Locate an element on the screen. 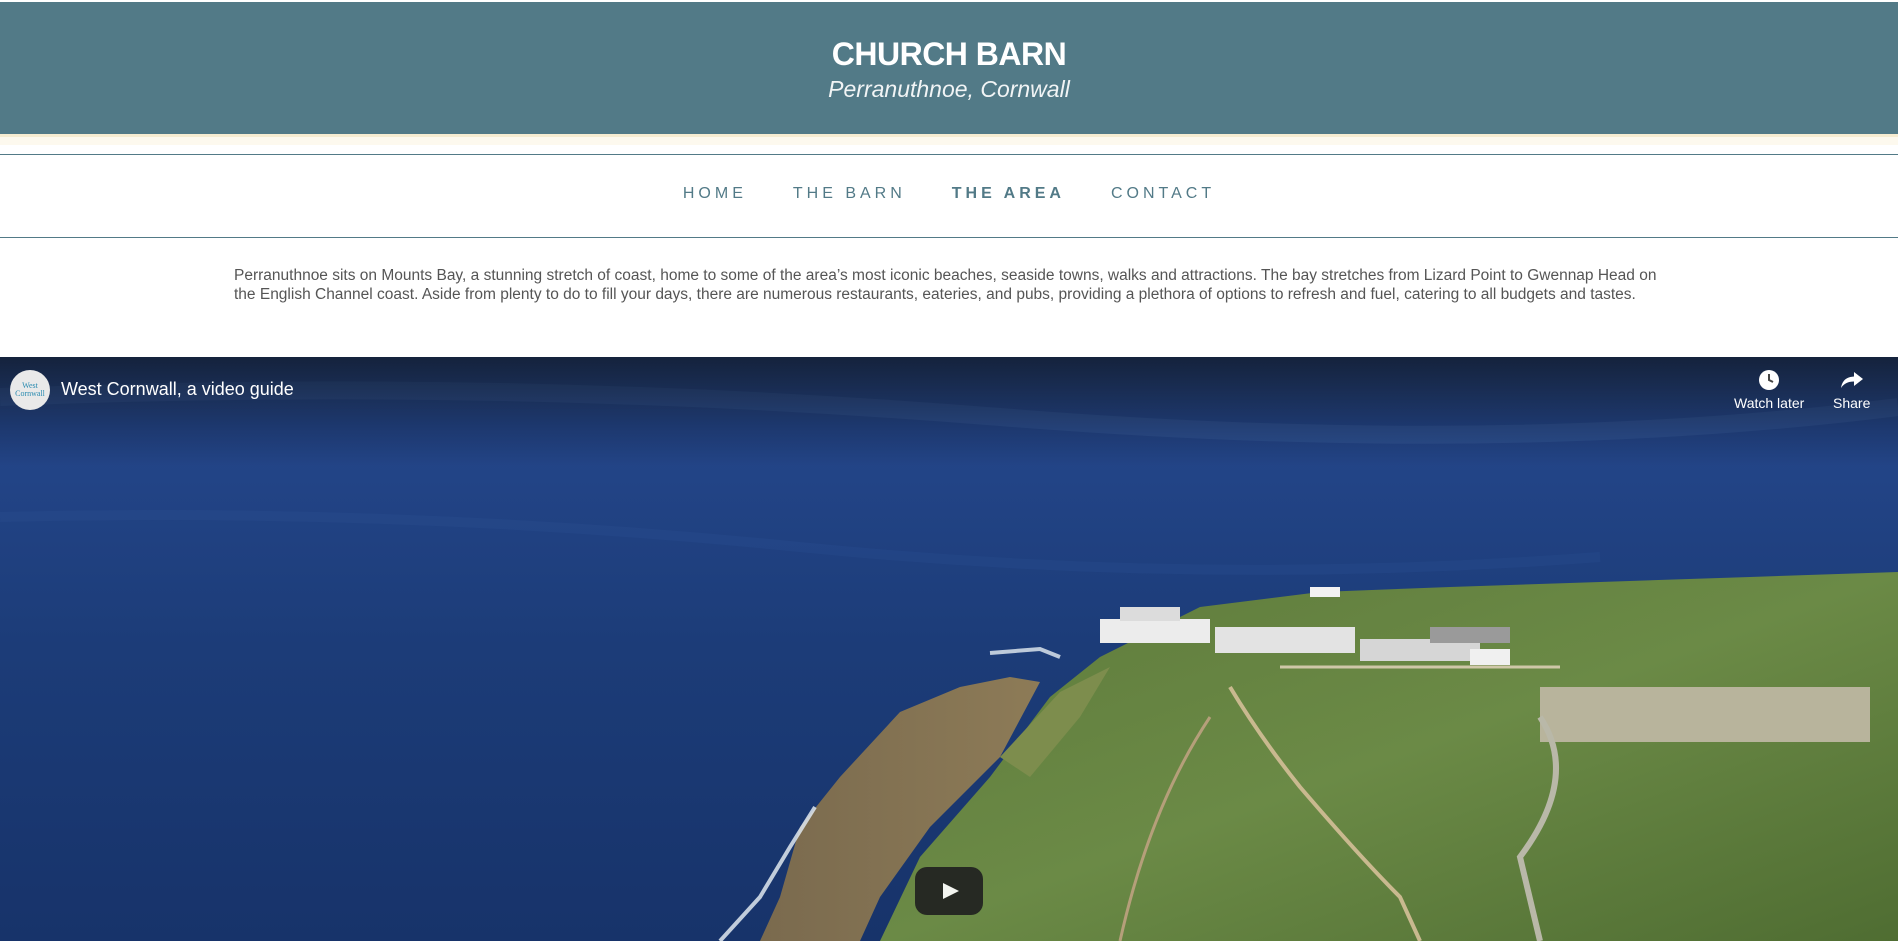  watch-later-label: Watch later is located at coordinates (1769, 403).